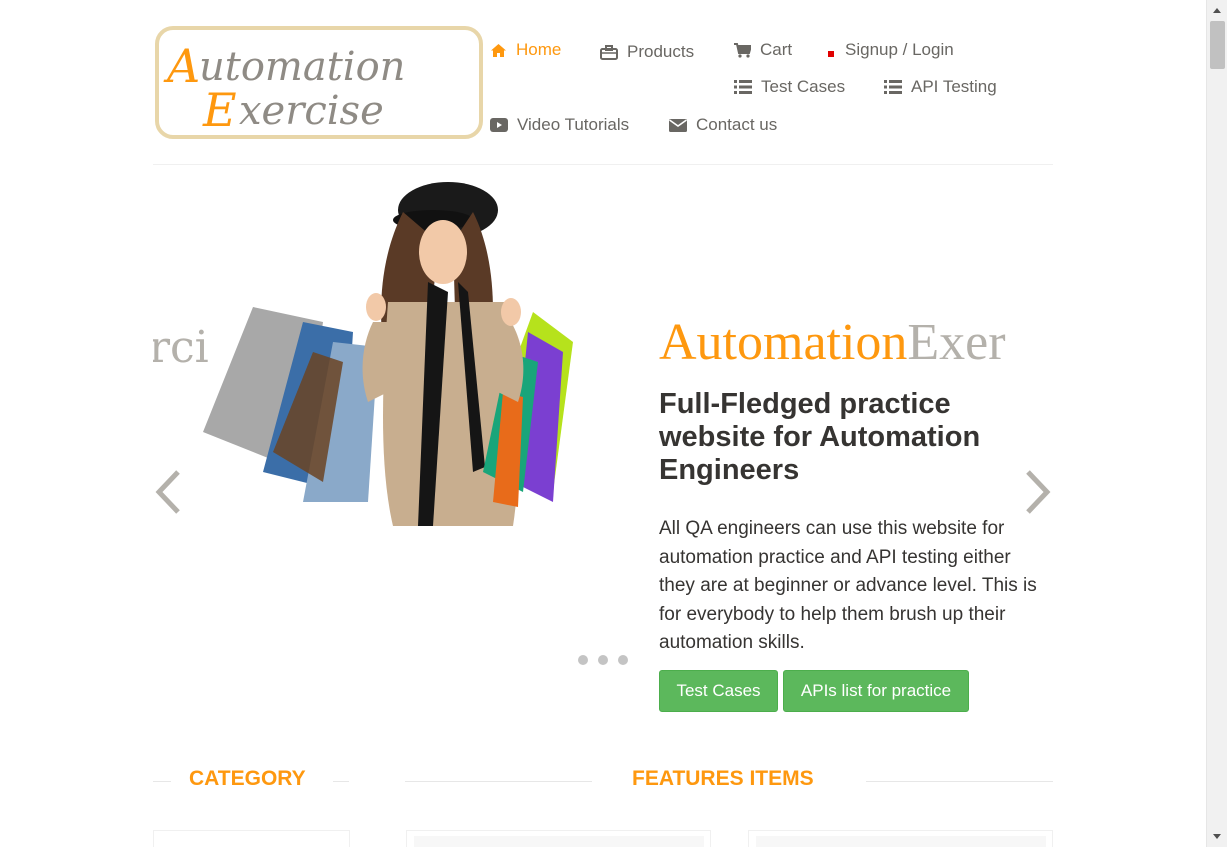  I want to click on page-scrollbar, so click(1216, 423).